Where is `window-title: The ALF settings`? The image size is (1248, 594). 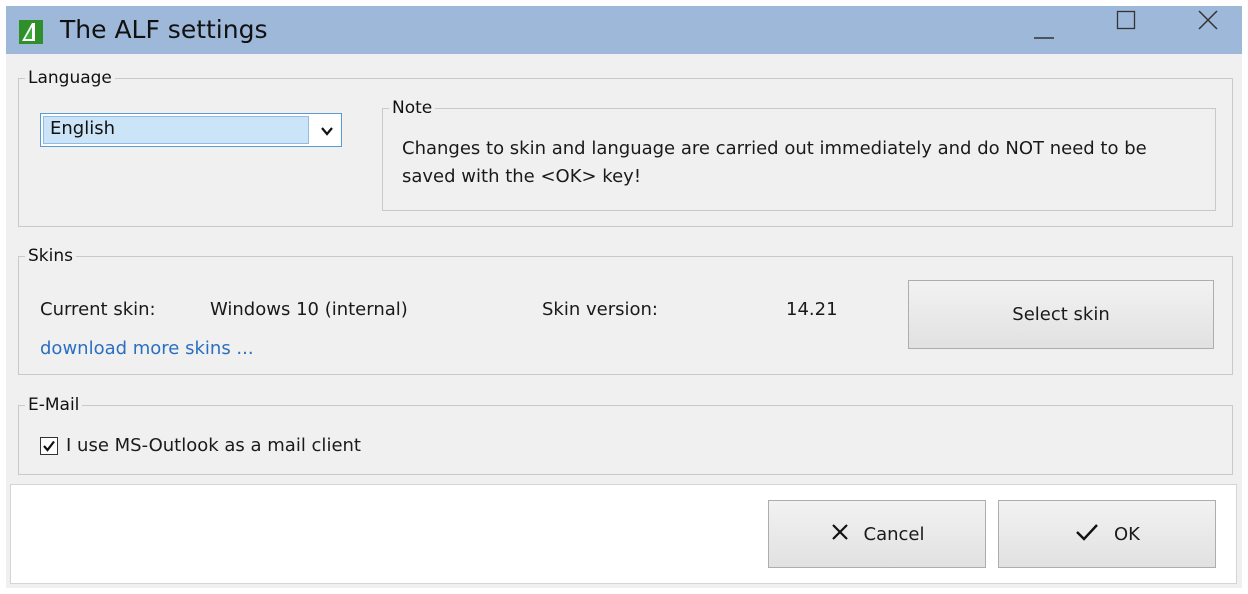 window-title: The ALF settings is located at coordinates (164, 29).